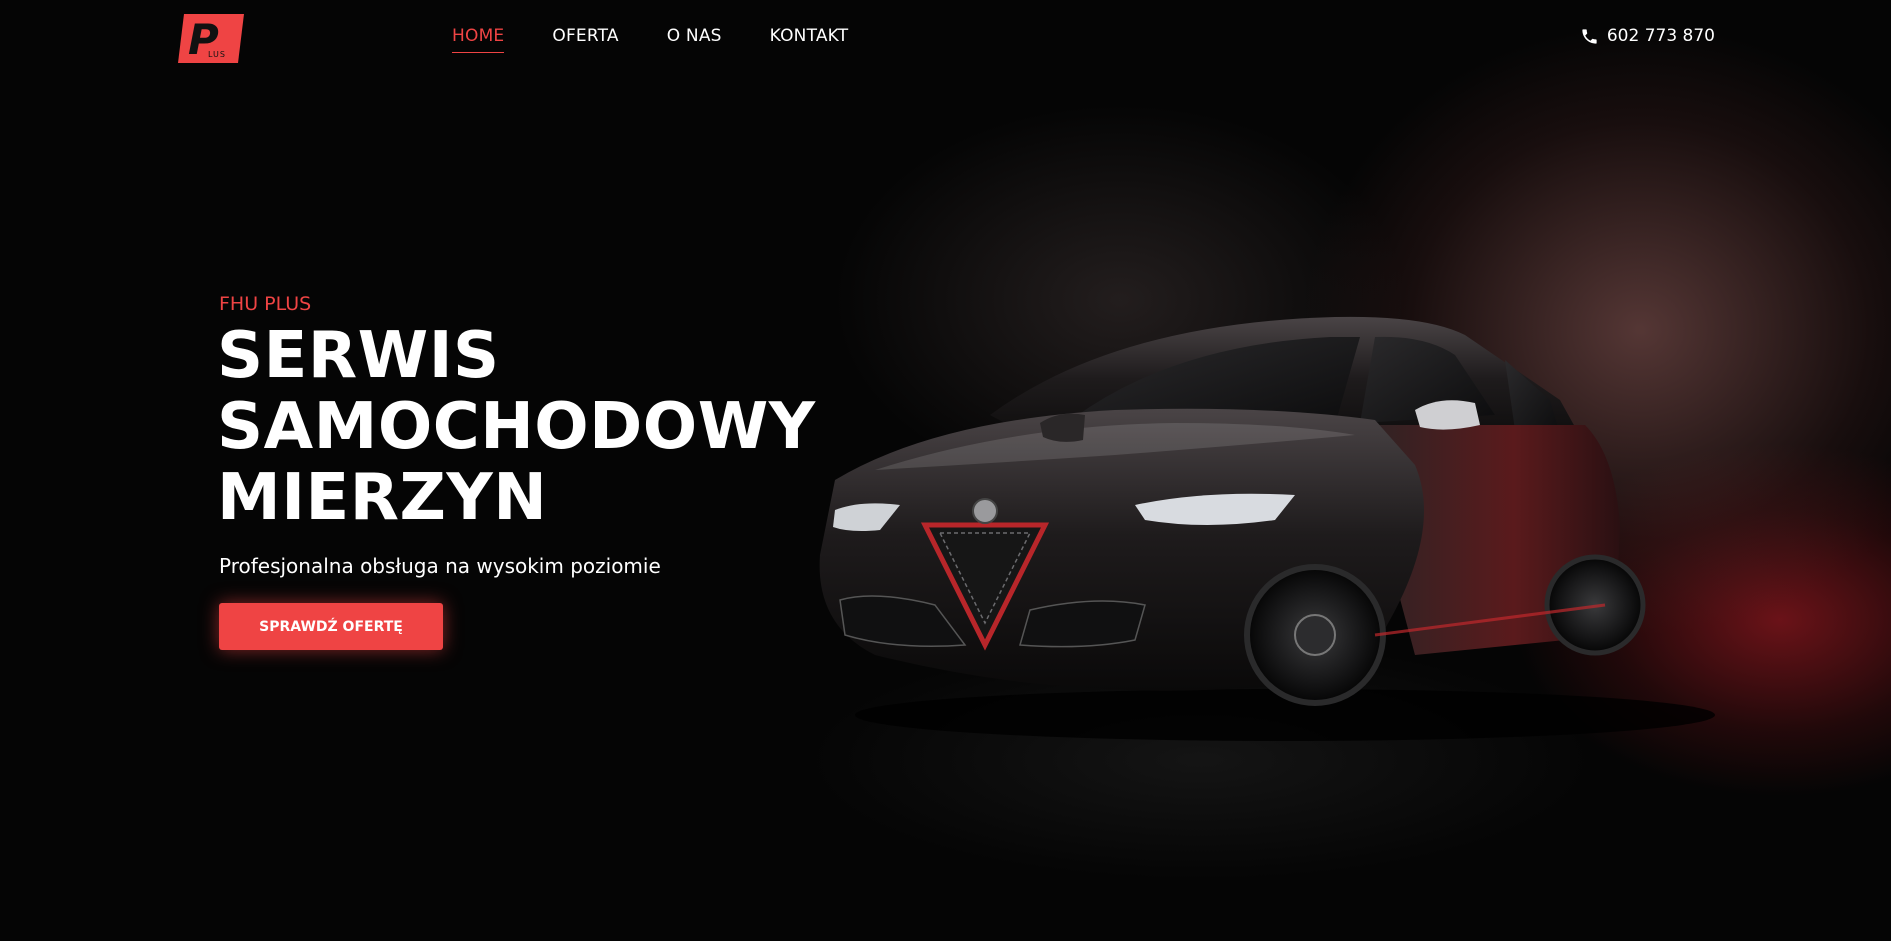 The height and width of the screenshot is (941, 1891). I want to click on main-nav: HOME OFERTA O NAS KONTAKT, so click(650, 39).